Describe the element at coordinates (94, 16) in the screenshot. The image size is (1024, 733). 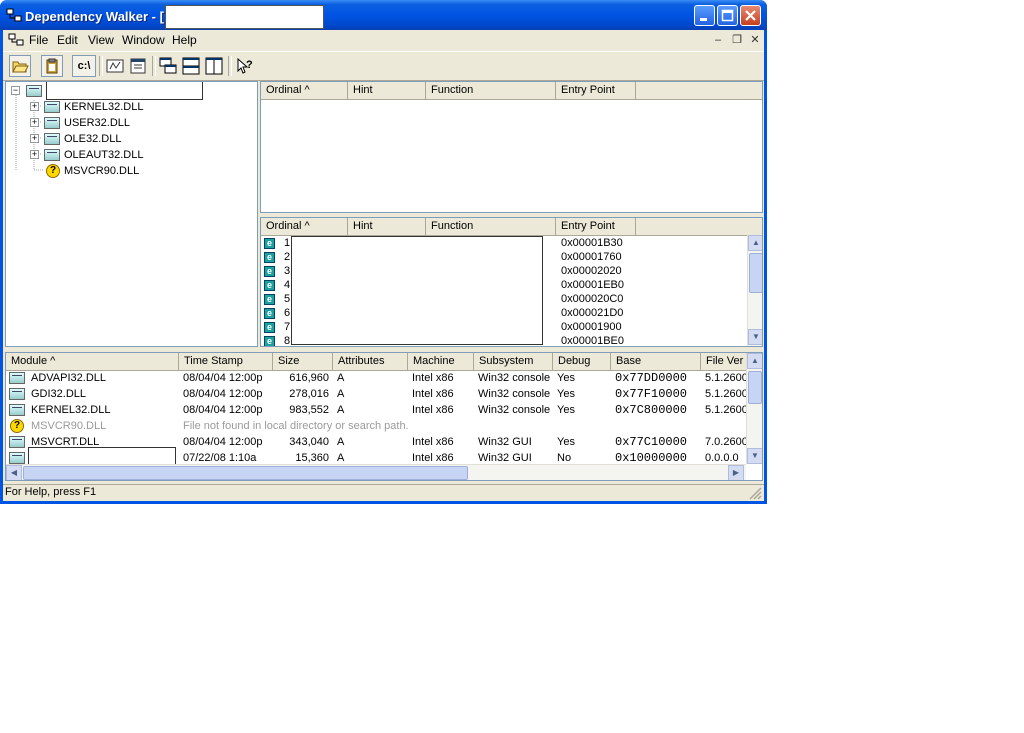
I see `window-title: Dependency Walker - [` at that location.